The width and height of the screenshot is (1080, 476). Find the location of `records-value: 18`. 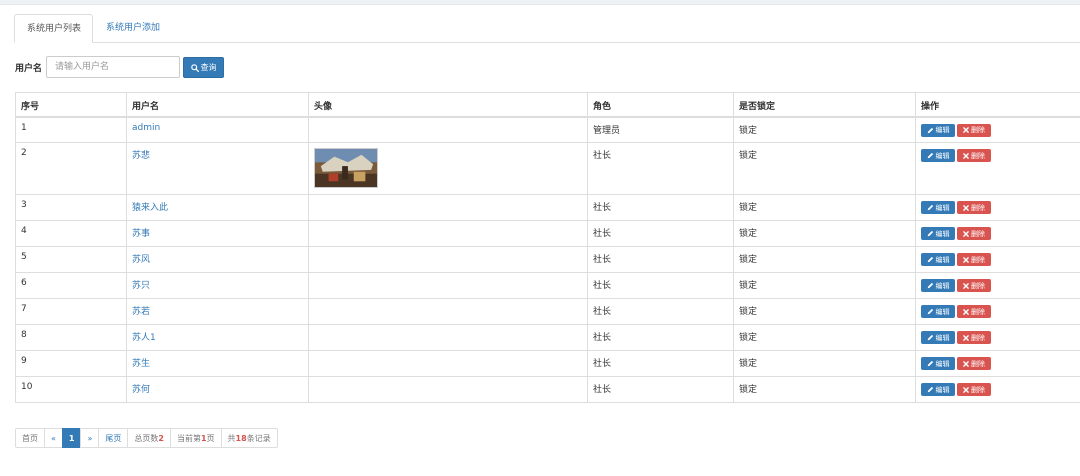

records-value: 18 is located at coordinates (241, 438).